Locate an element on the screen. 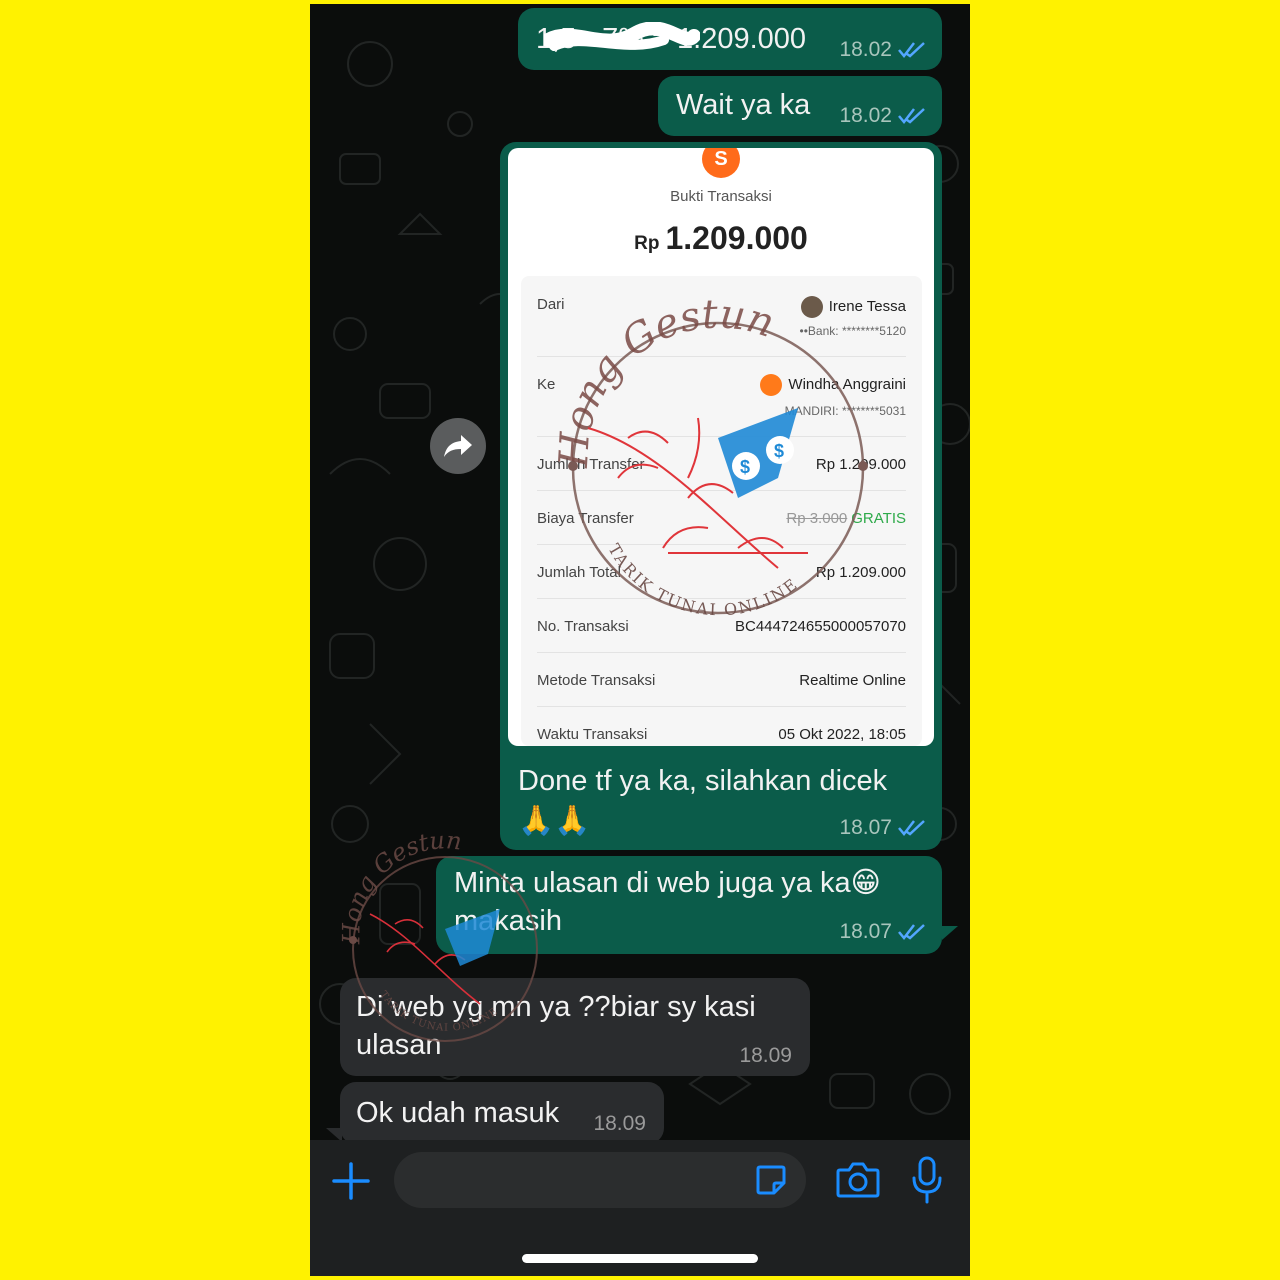 This screenshot has height=1280, width=1280. bubble-tail is located at coordinates (950, 933).